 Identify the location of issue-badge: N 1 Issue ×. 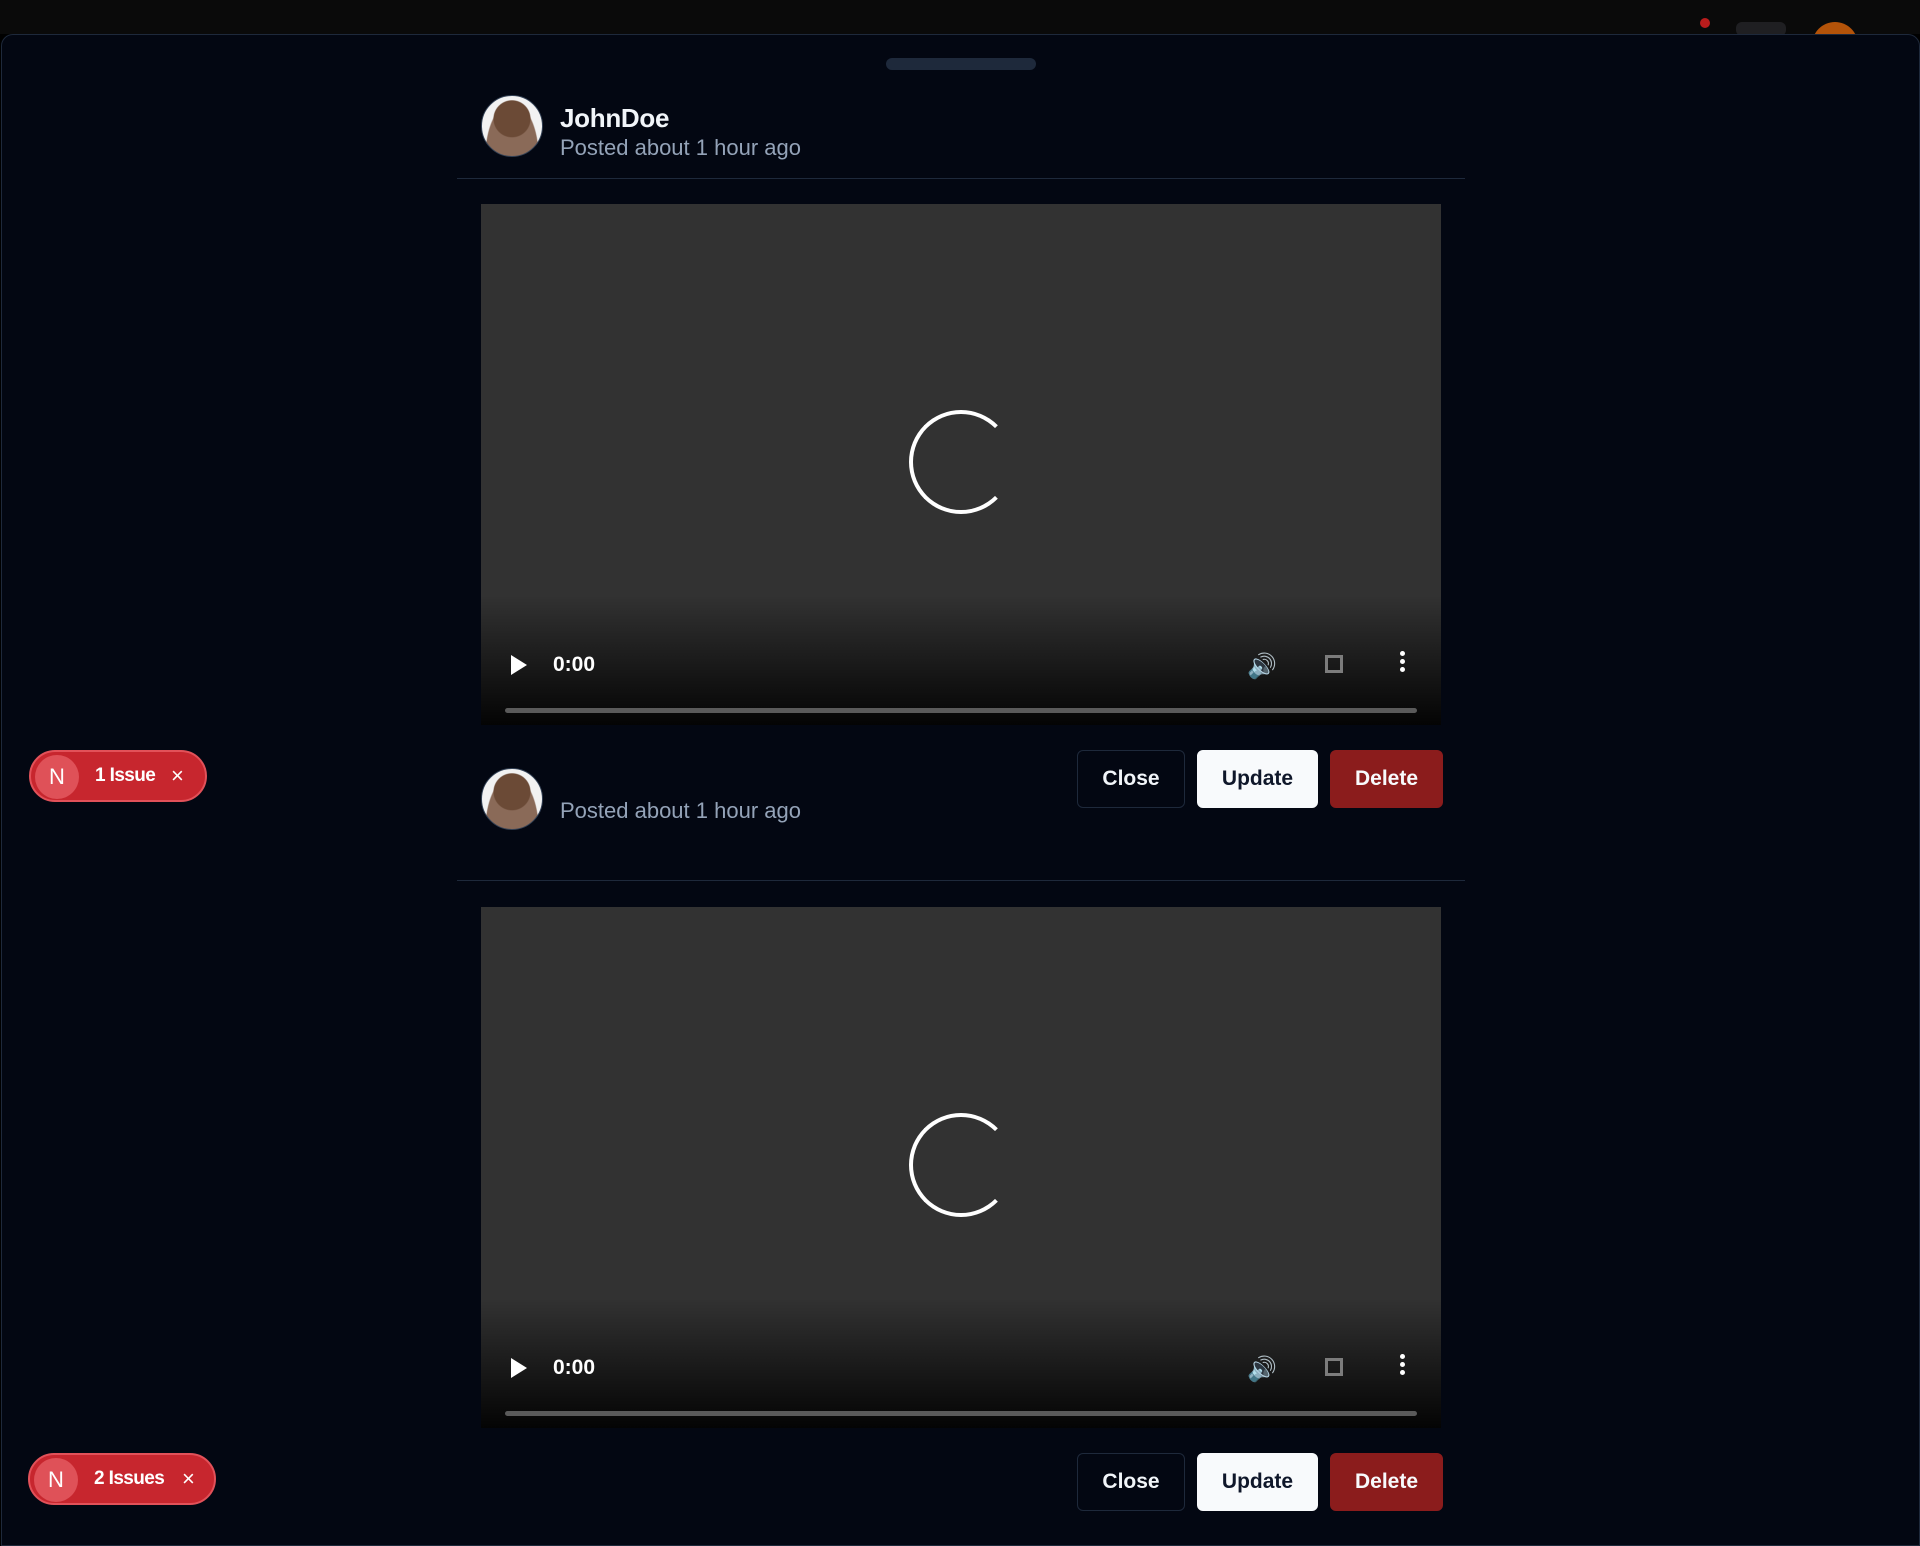
(118, 776).